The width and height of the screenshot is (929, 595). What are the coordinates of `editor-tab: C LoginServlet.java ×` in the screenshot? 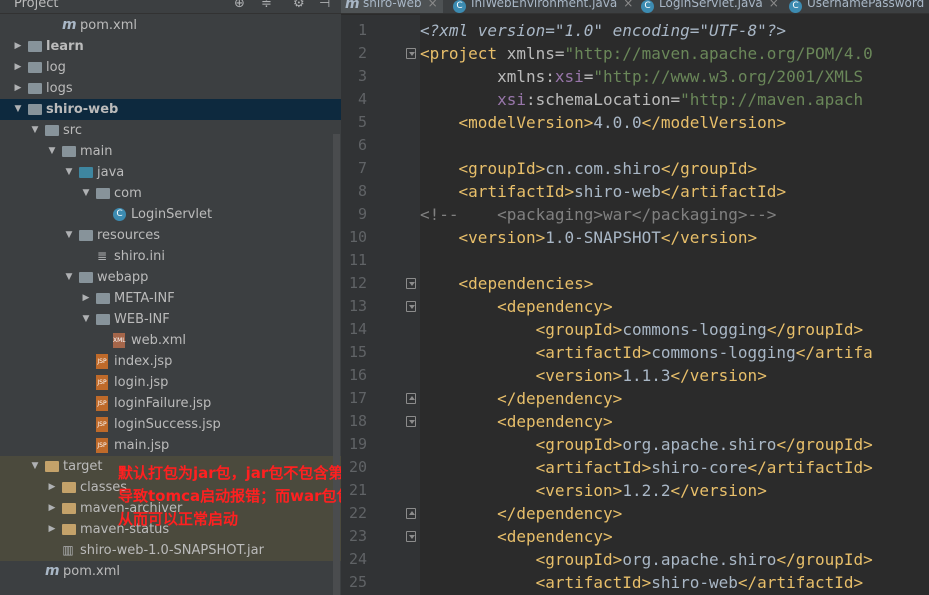 It's located at (708, 6).